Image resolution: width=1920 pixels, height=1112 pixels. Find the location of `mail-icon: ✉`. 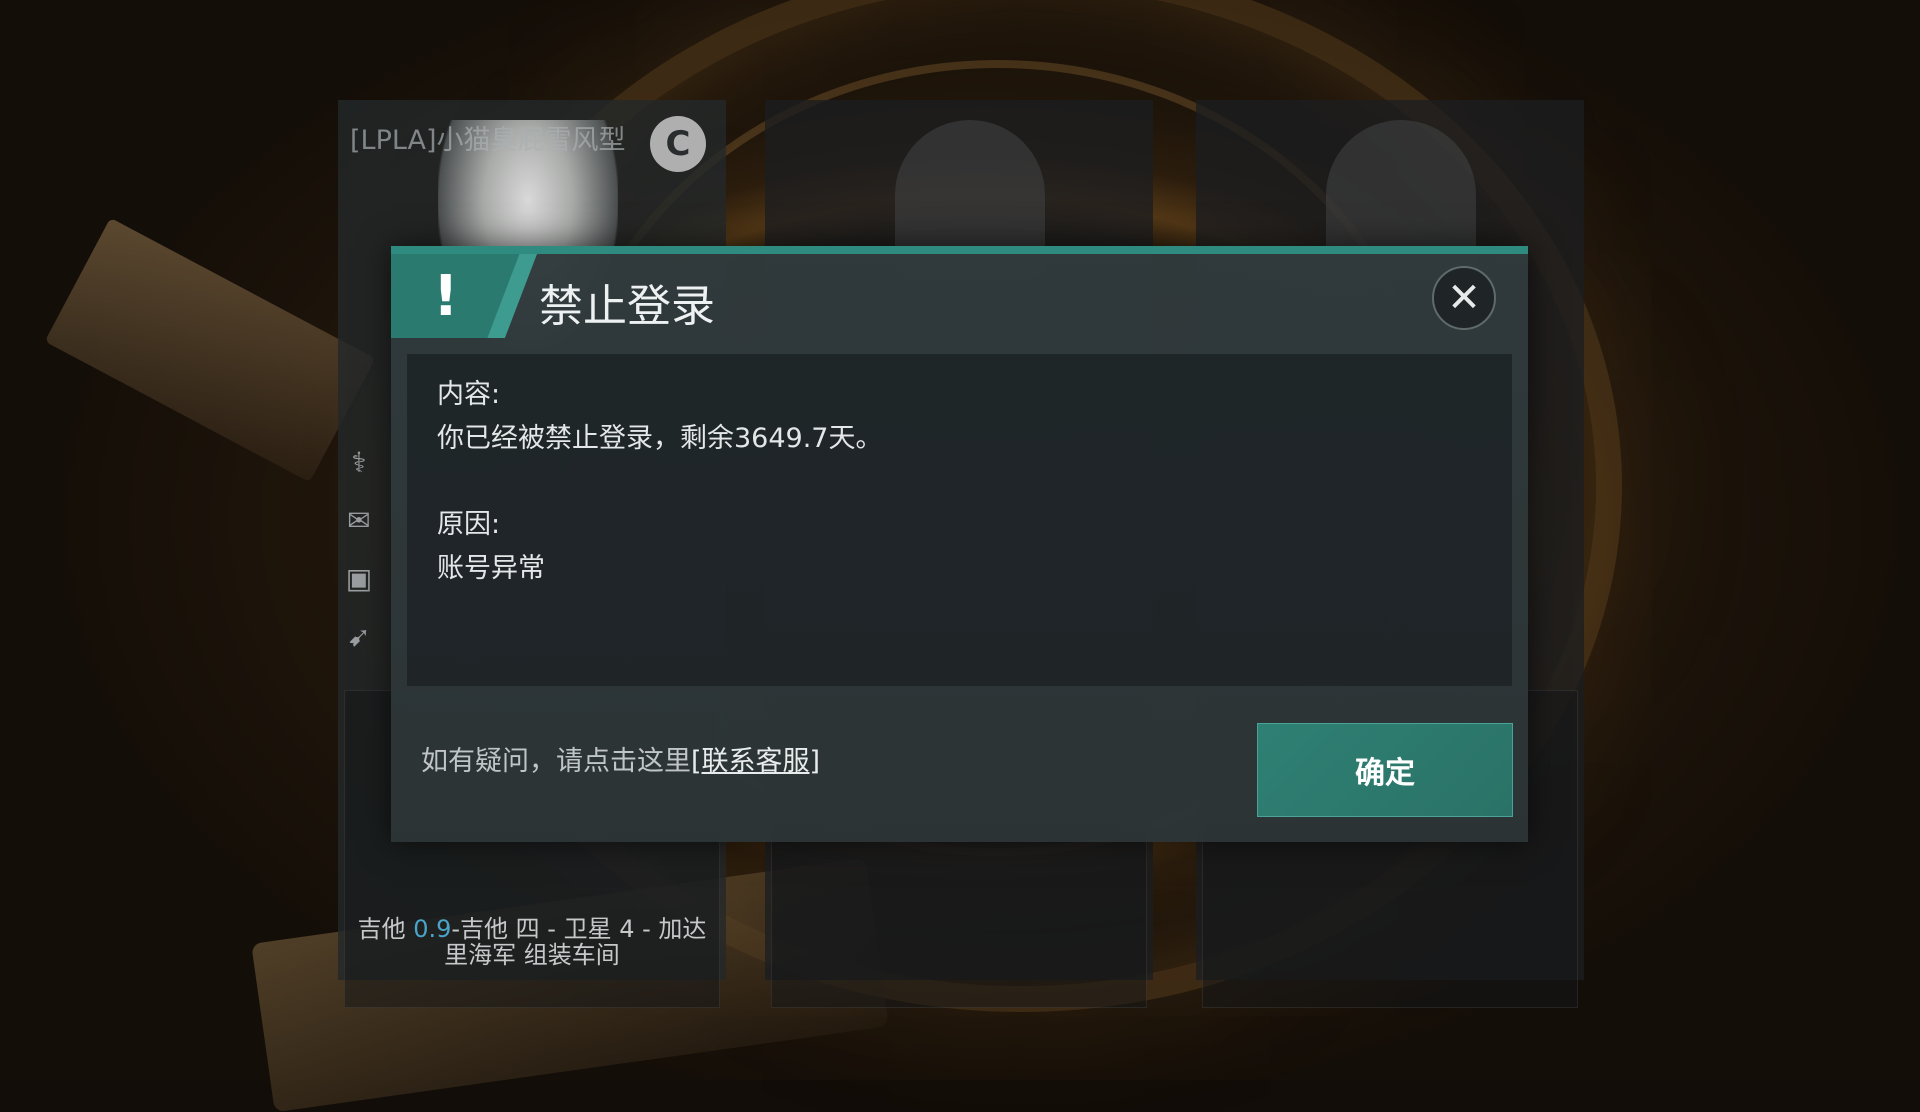

mail-icon: ✉ is located at coordinates (358, 521).